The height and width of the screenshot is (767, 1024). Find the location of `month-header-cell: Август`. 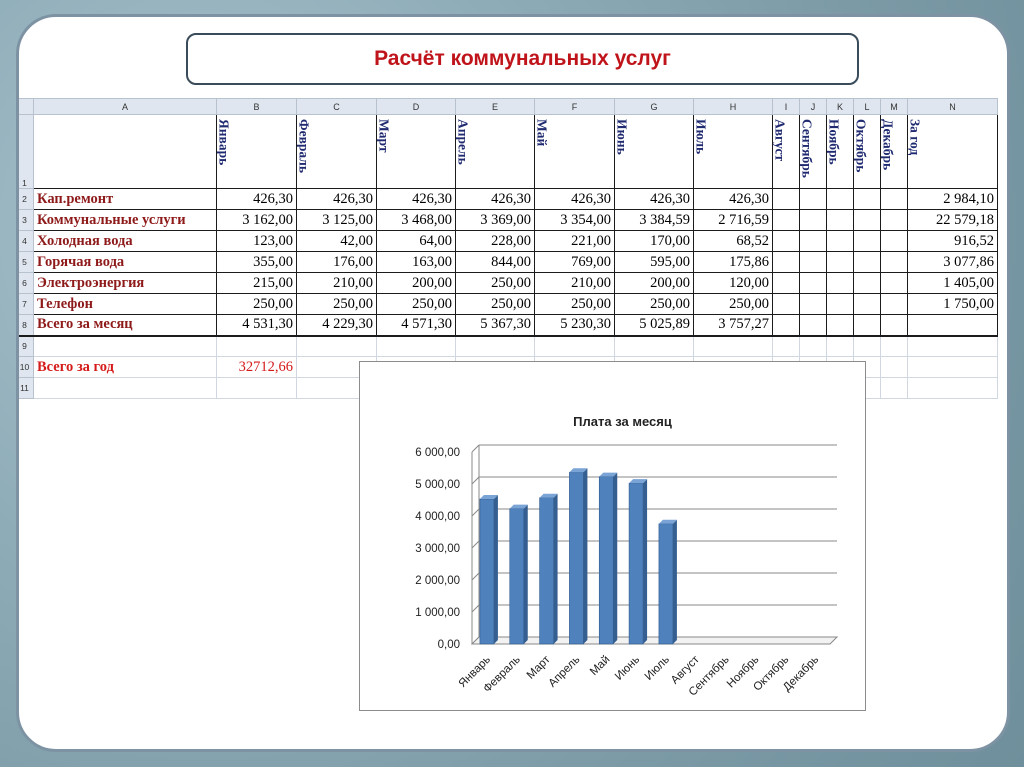

month-header-cell: Август is located at coordinates (786, 151).